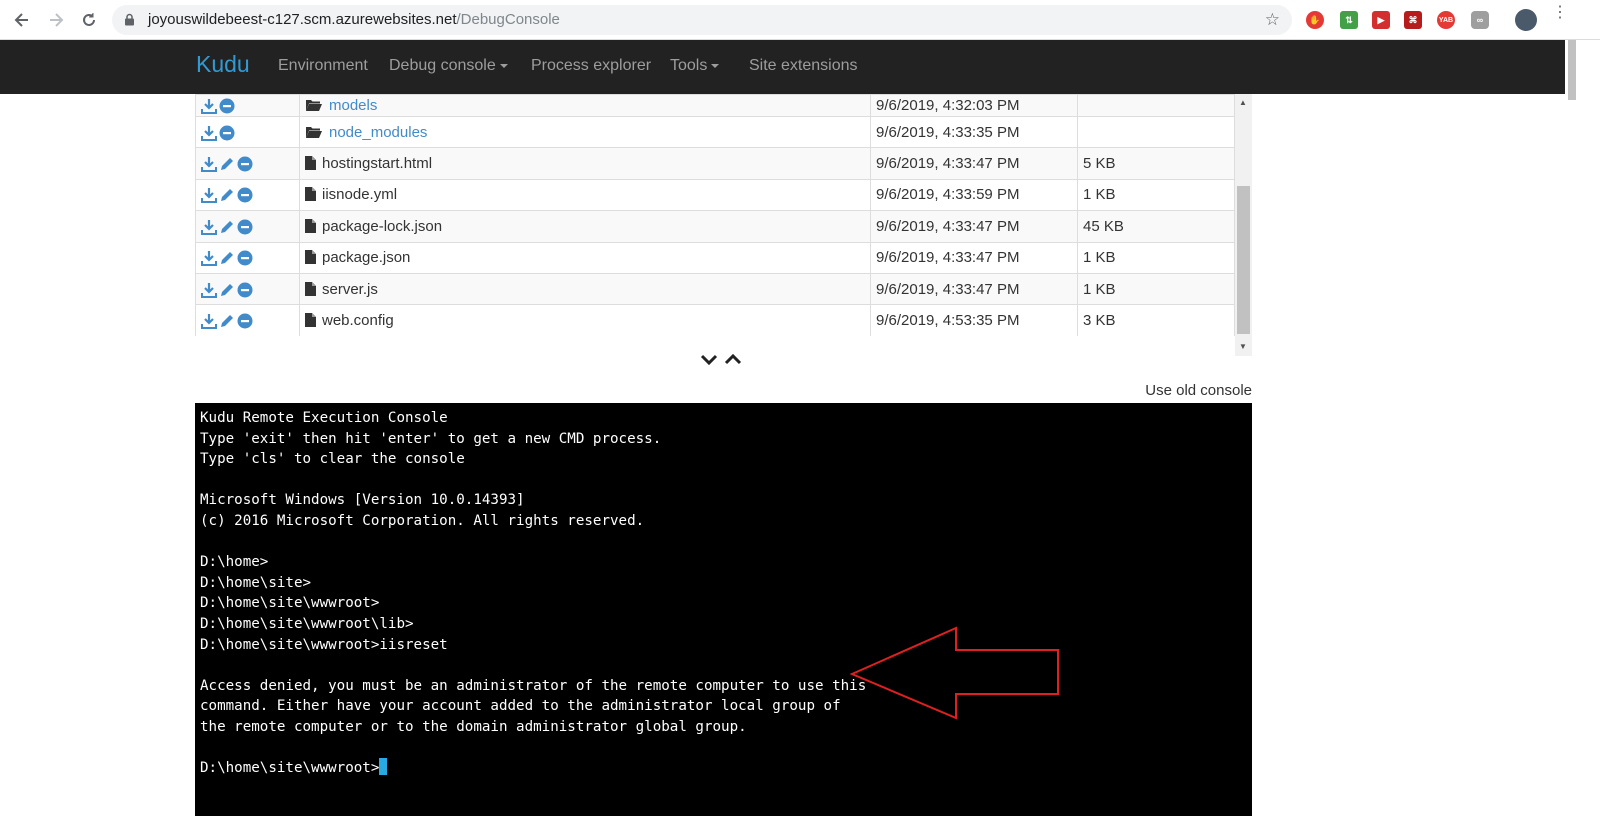 This screenshot has height=816, width=1600. I want to click on use-old-console-link: Use old console, so click(1198, 390).